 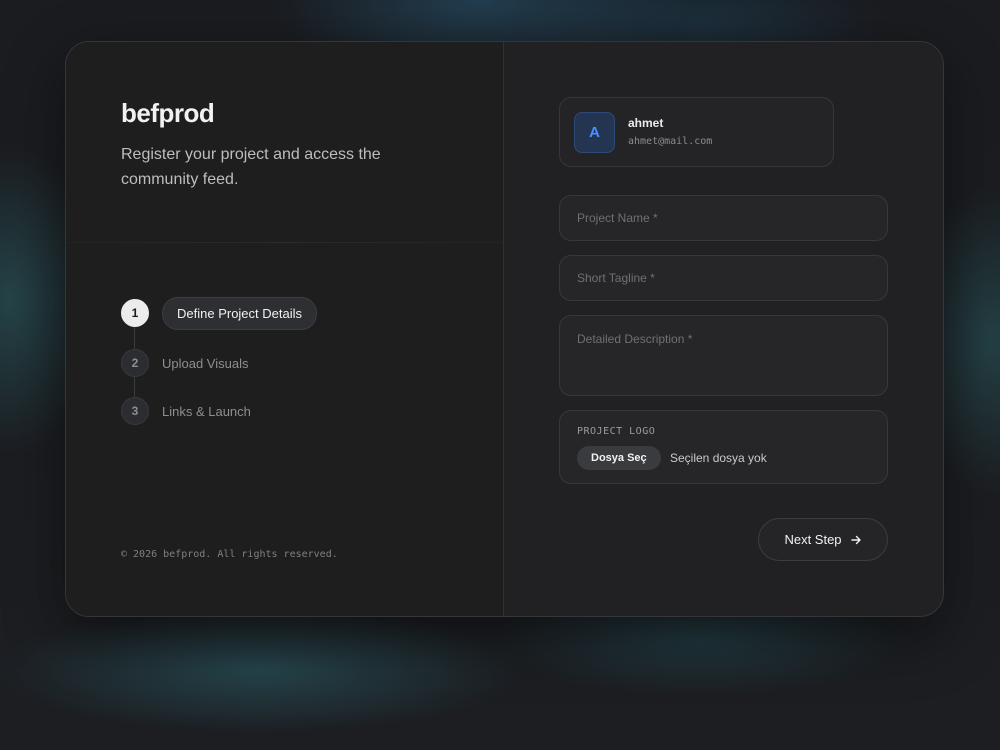 What do you see at coordinates (135, 363) in the screenshot?
I see `step-number: 2` at bounding box center [135, 363].